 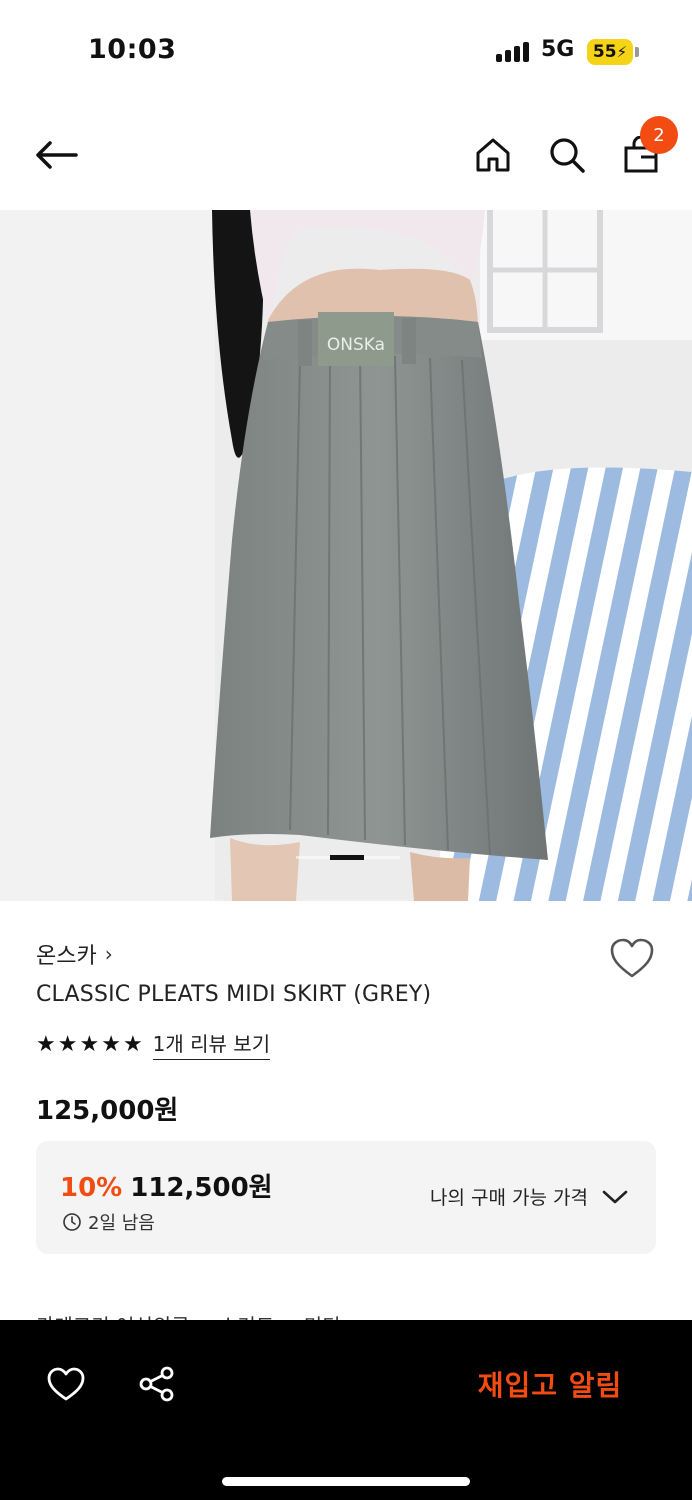 I want to click on share-button, so click(x=157, y=1384).